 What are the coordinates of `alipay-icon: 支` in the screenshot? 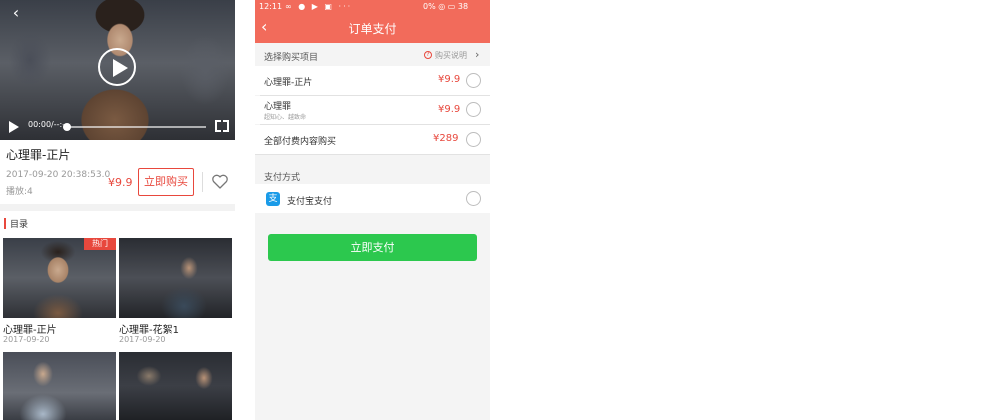 It's located at (273, 199).